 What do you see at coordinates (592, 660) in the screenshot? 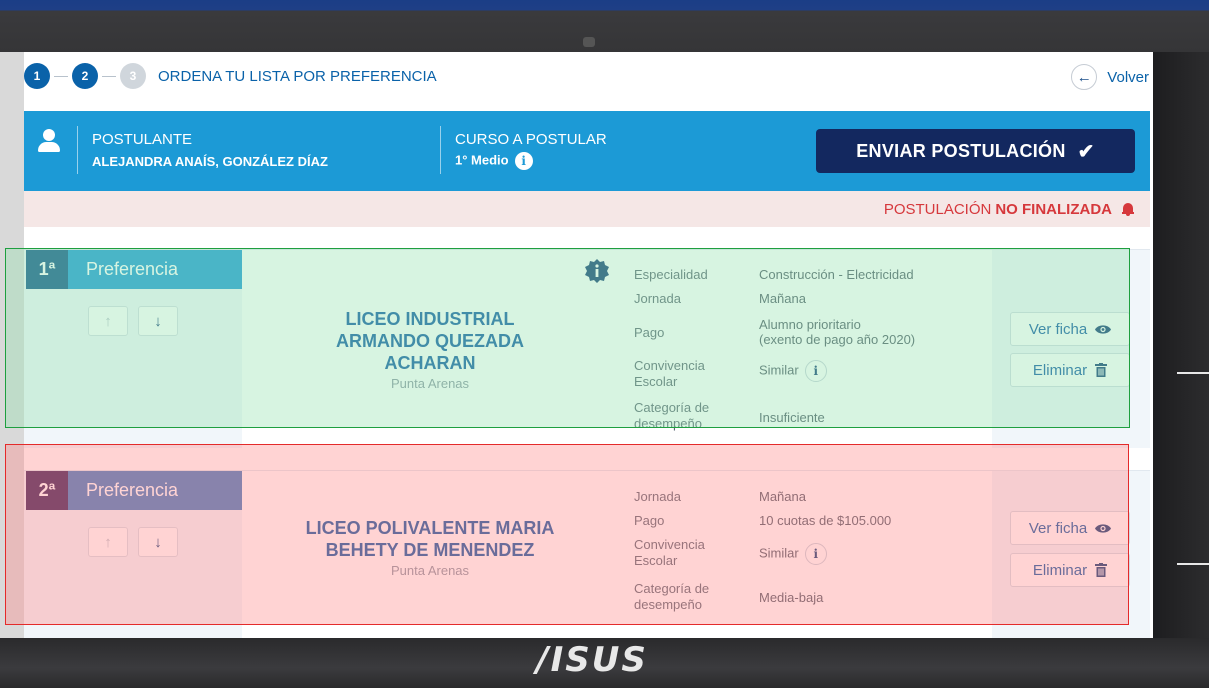
I see `laptop-brand-logo: /ISUS` at bounding box center [592, 660].